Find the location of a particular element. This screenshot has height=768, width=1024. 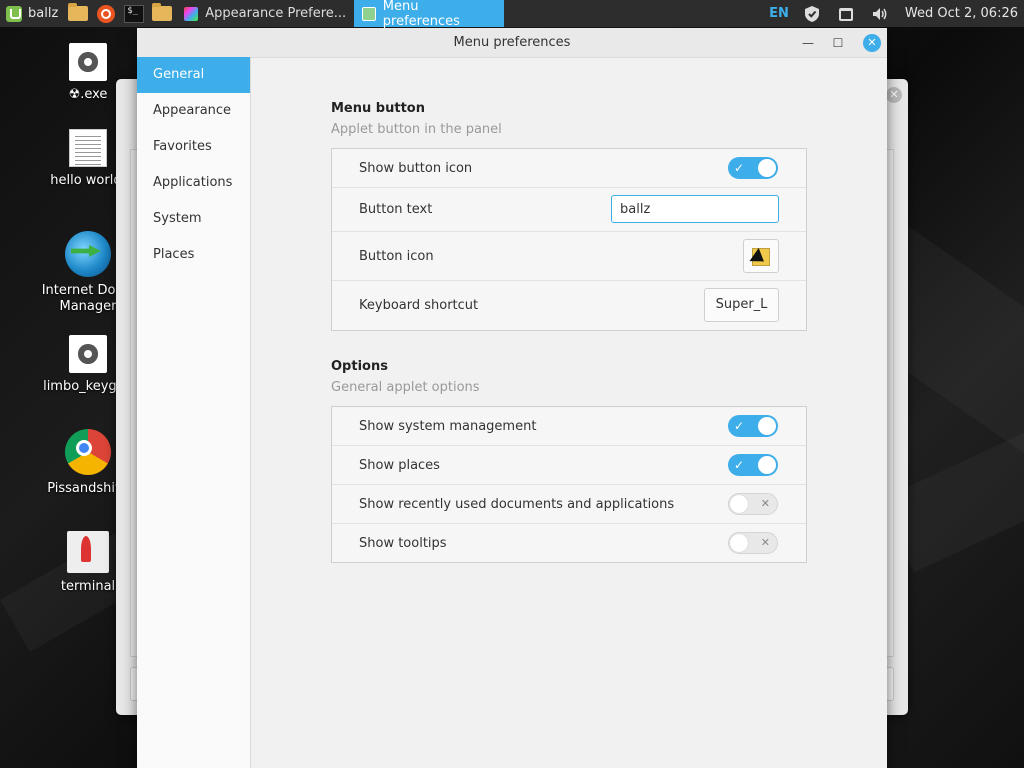

row-label: Show tooltips is located at coordinates (403, 543).